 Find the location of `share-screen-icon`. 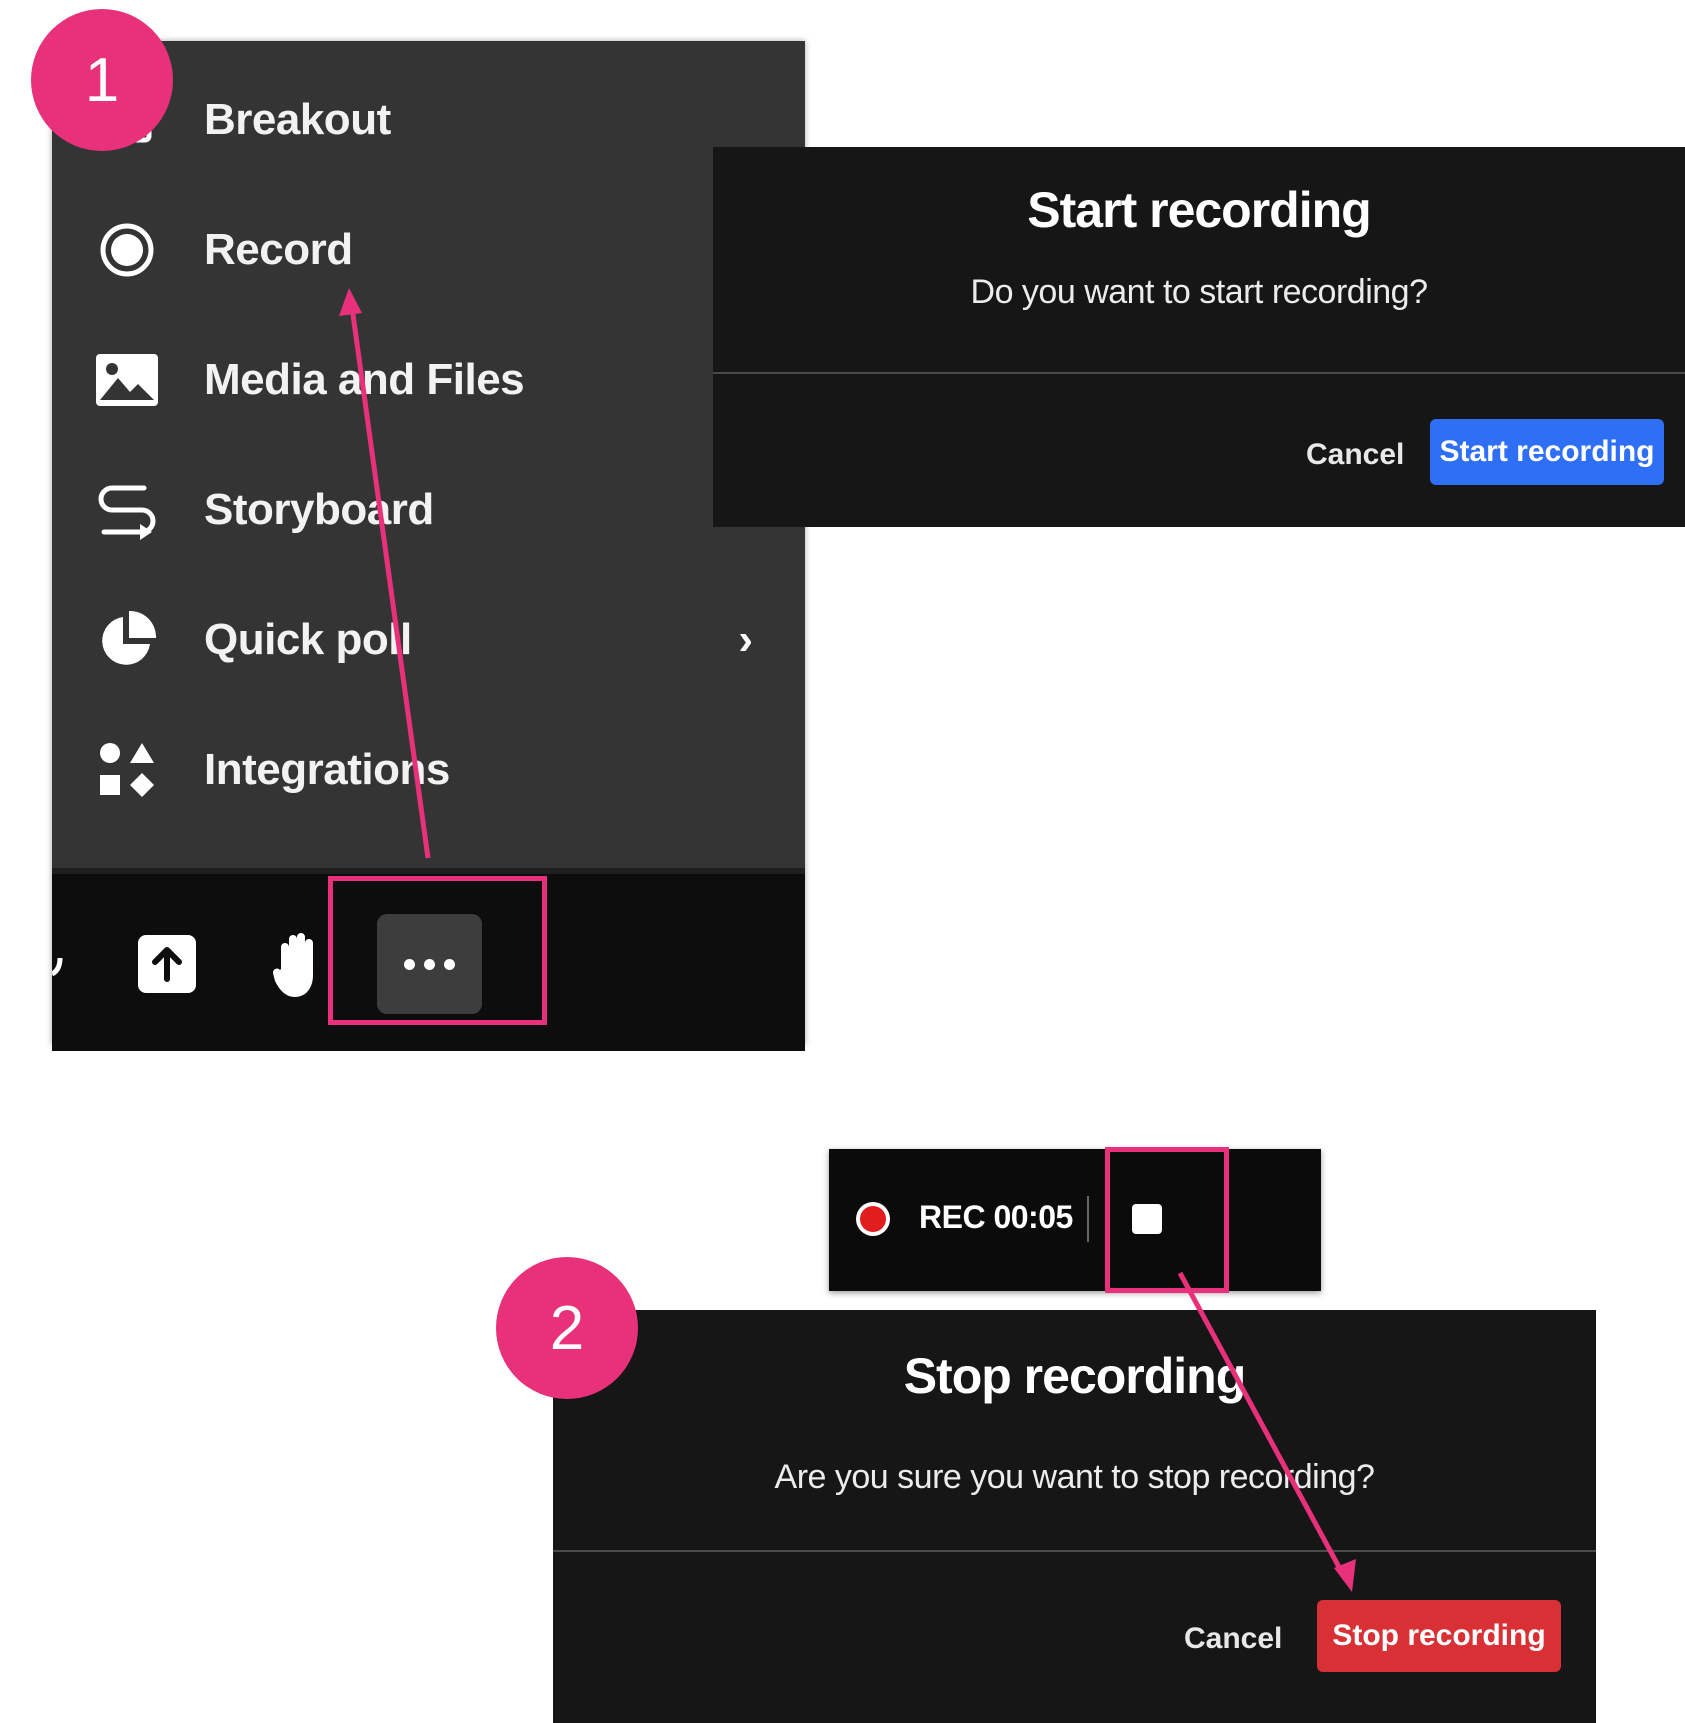

share-screen-icon is located at coordinates (167, 964).